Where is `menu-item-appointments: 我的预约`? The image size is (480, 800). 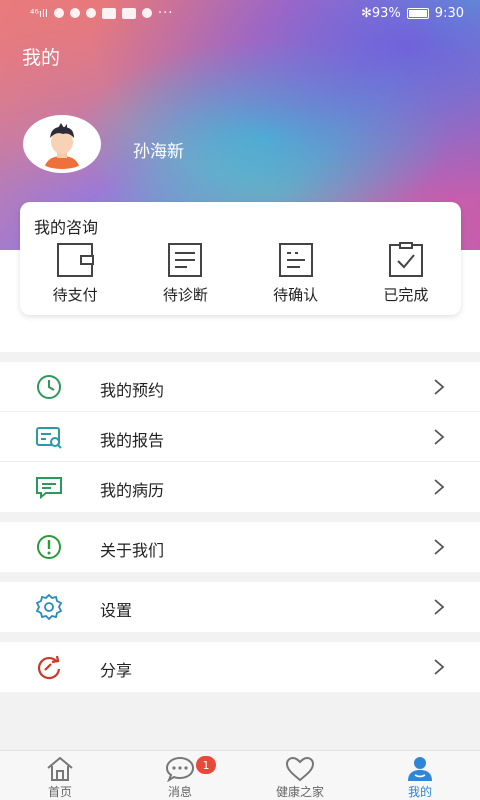 menu-item-appointments: 我的预约 is located at coordinates (240, 387).